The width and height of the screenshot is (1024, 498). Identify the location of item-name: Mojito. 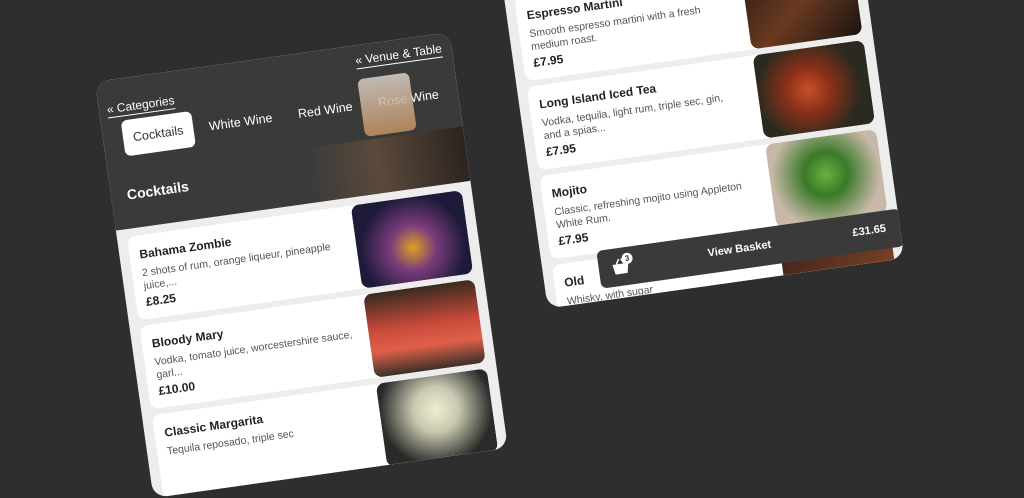
(569, 191).